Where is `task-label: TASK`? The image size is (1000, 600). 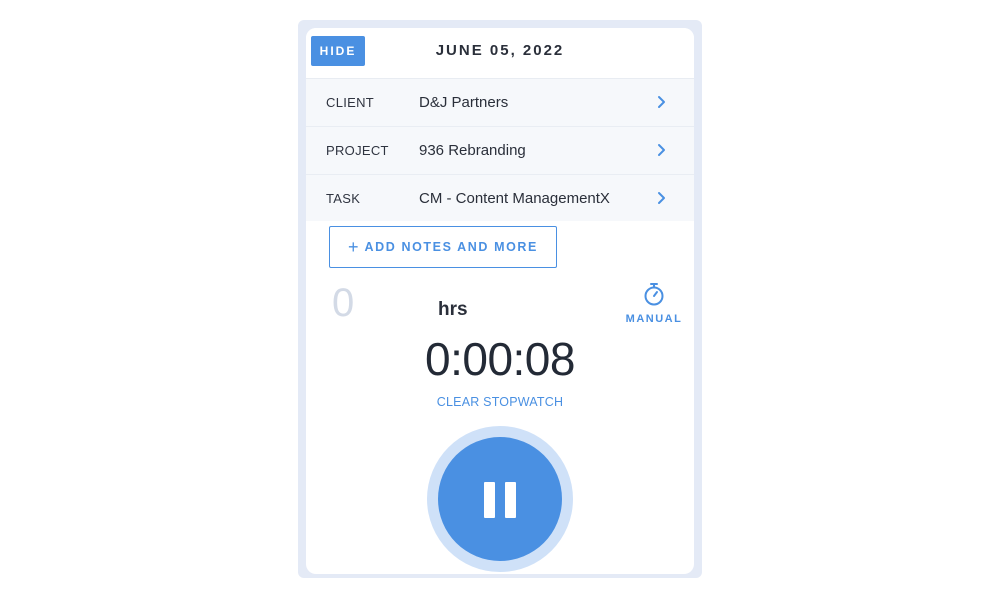 task-label: TASK is located at coordinates (343, 198).